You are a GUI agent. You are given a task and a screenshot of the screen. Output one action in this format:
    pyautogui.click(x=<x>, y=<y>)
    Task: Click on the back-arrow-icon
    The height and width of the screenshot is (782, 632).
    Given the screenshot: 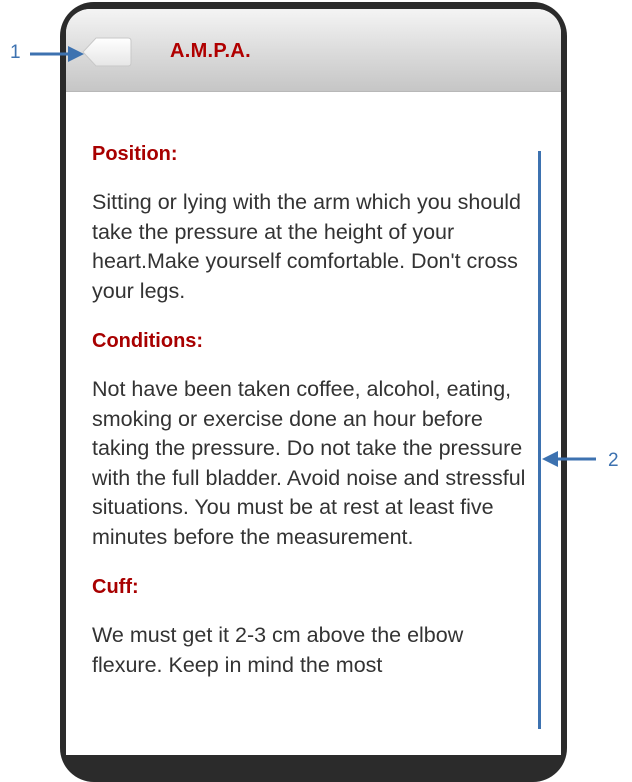 What is the action you would take?
    pyautogui.click(x=107, y=52)
    